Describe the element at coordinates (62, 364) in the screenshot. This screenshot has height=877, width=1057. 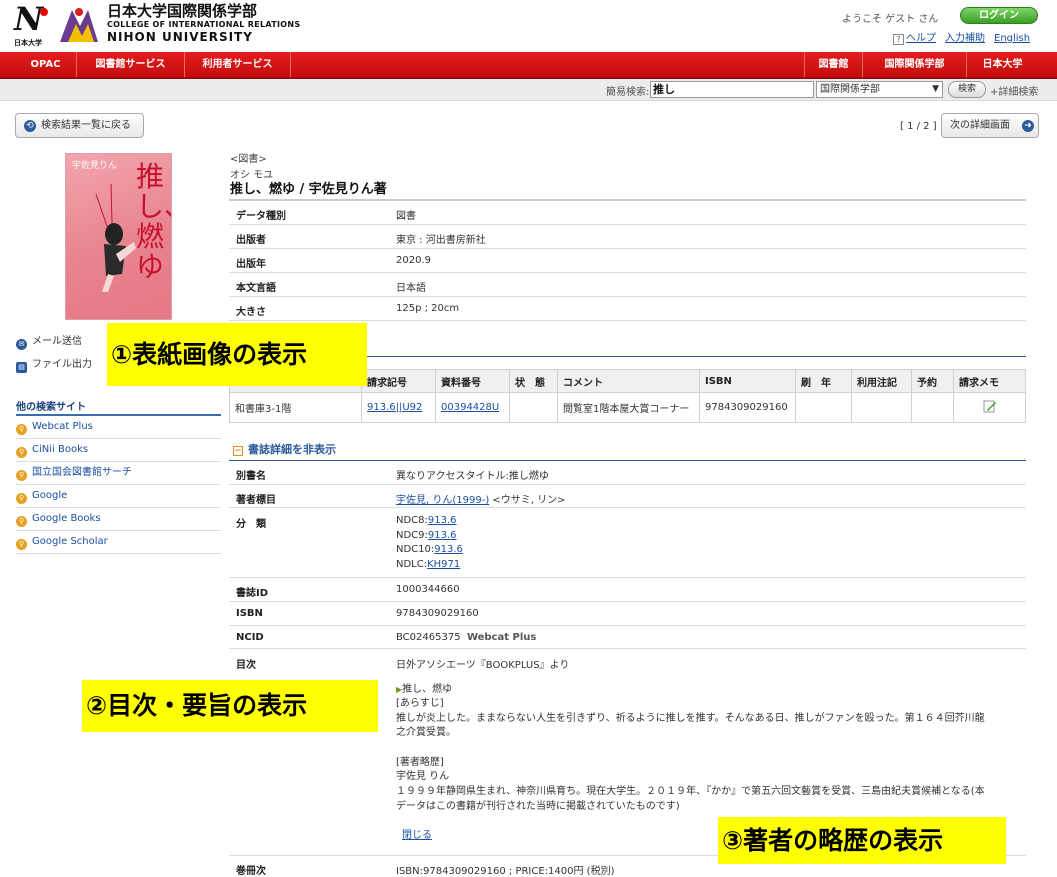
I see `file-export-label: ファイル出力` at that location.